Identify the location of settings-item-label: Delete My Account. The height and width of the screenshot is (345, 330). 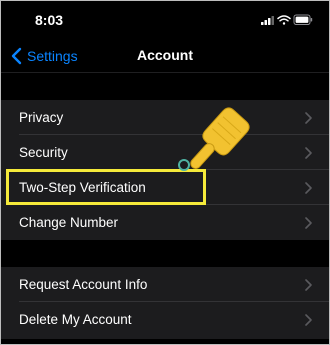
(75, 319).